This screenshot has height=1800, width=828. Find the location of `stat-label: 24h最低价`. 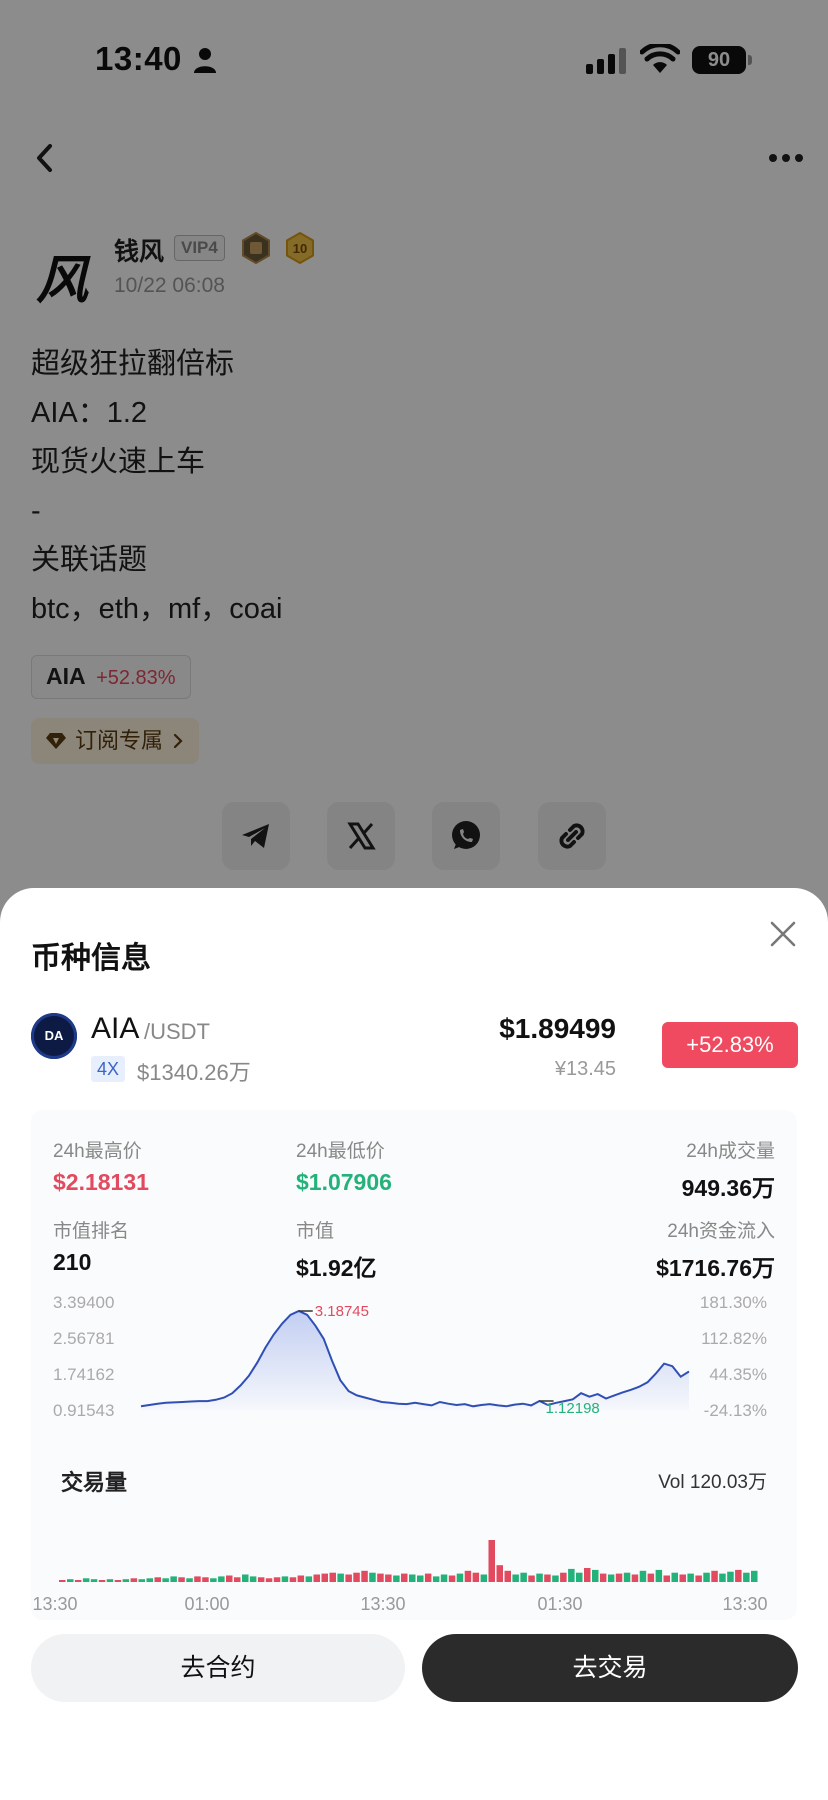

stat-label: 24h最低价 is located at coordinates (340, 1151).